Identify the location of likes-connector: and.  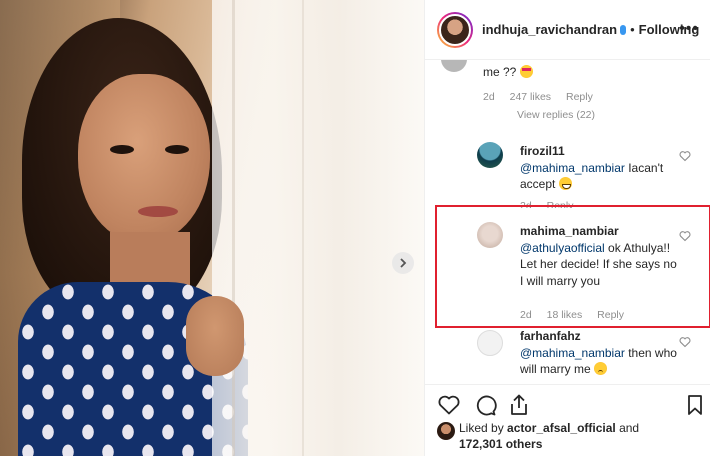
(627, 428).